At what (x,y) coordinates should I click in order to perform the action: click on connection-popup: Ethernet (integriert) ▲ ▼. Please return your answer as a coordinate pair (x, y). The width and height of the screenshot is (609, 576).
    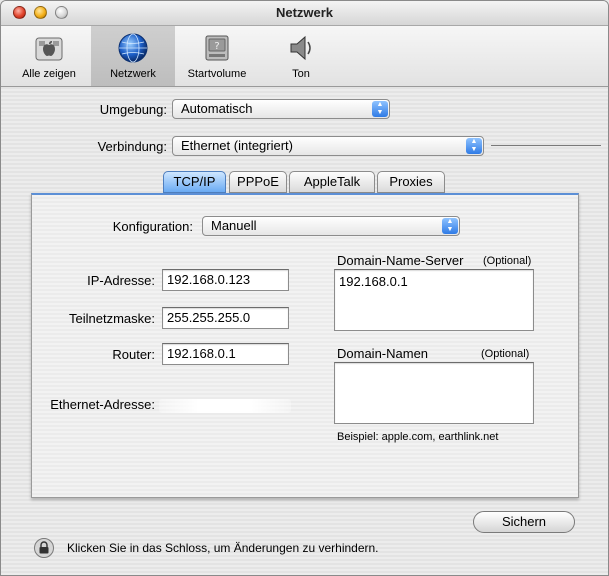
    Looking at the image, I should click on (328, 146).